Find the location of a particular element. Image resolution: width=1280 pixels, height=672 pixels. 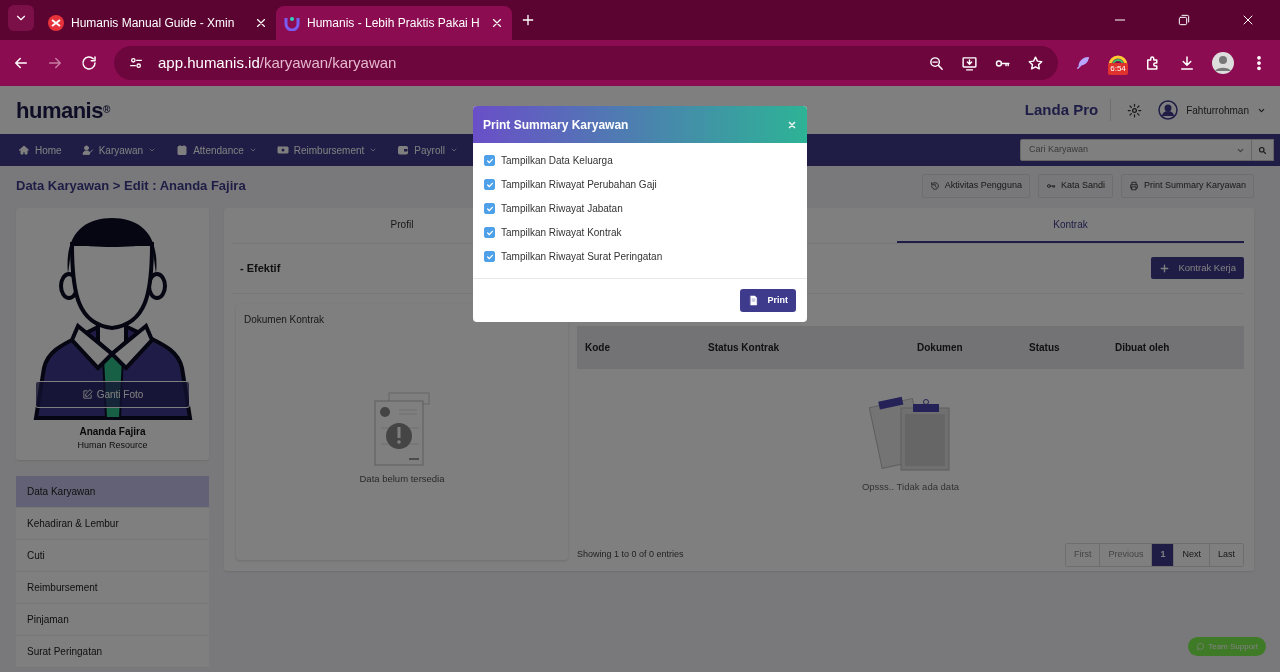

nav-item: Reimbursement is located at coordinates (327, 150).